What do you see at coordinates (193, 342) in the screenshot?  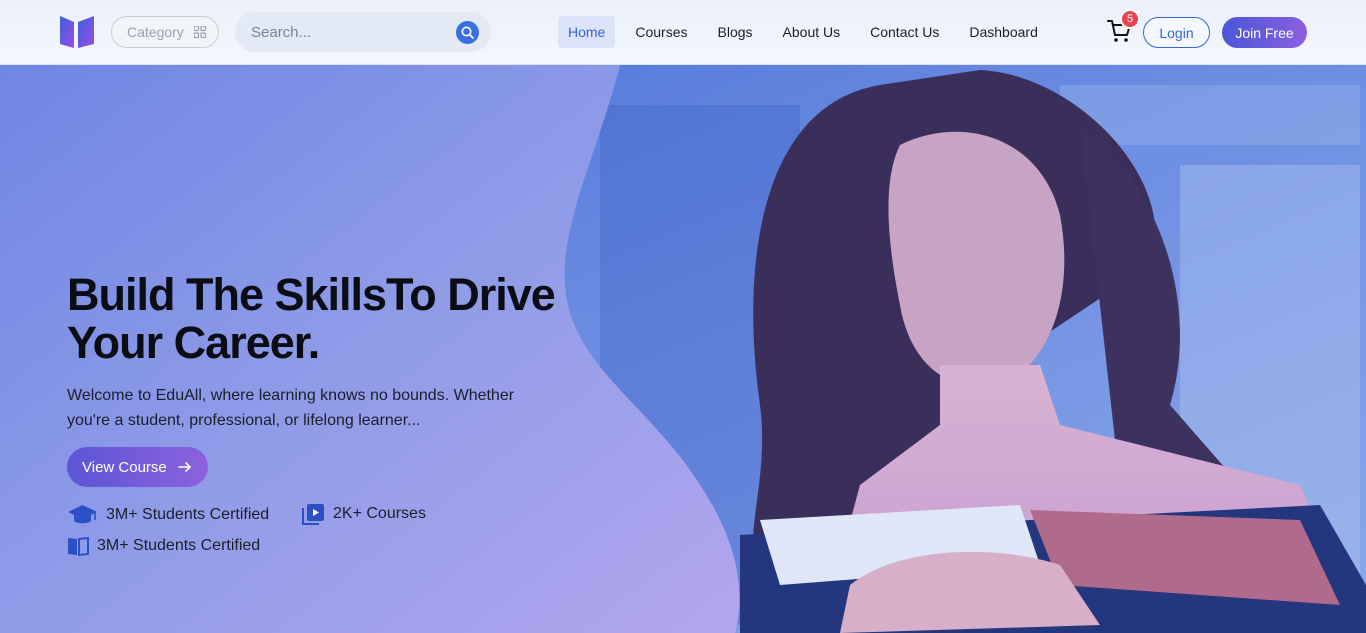 I see `hero-title-line2: Your Career.` at bounding box center [193, 342].